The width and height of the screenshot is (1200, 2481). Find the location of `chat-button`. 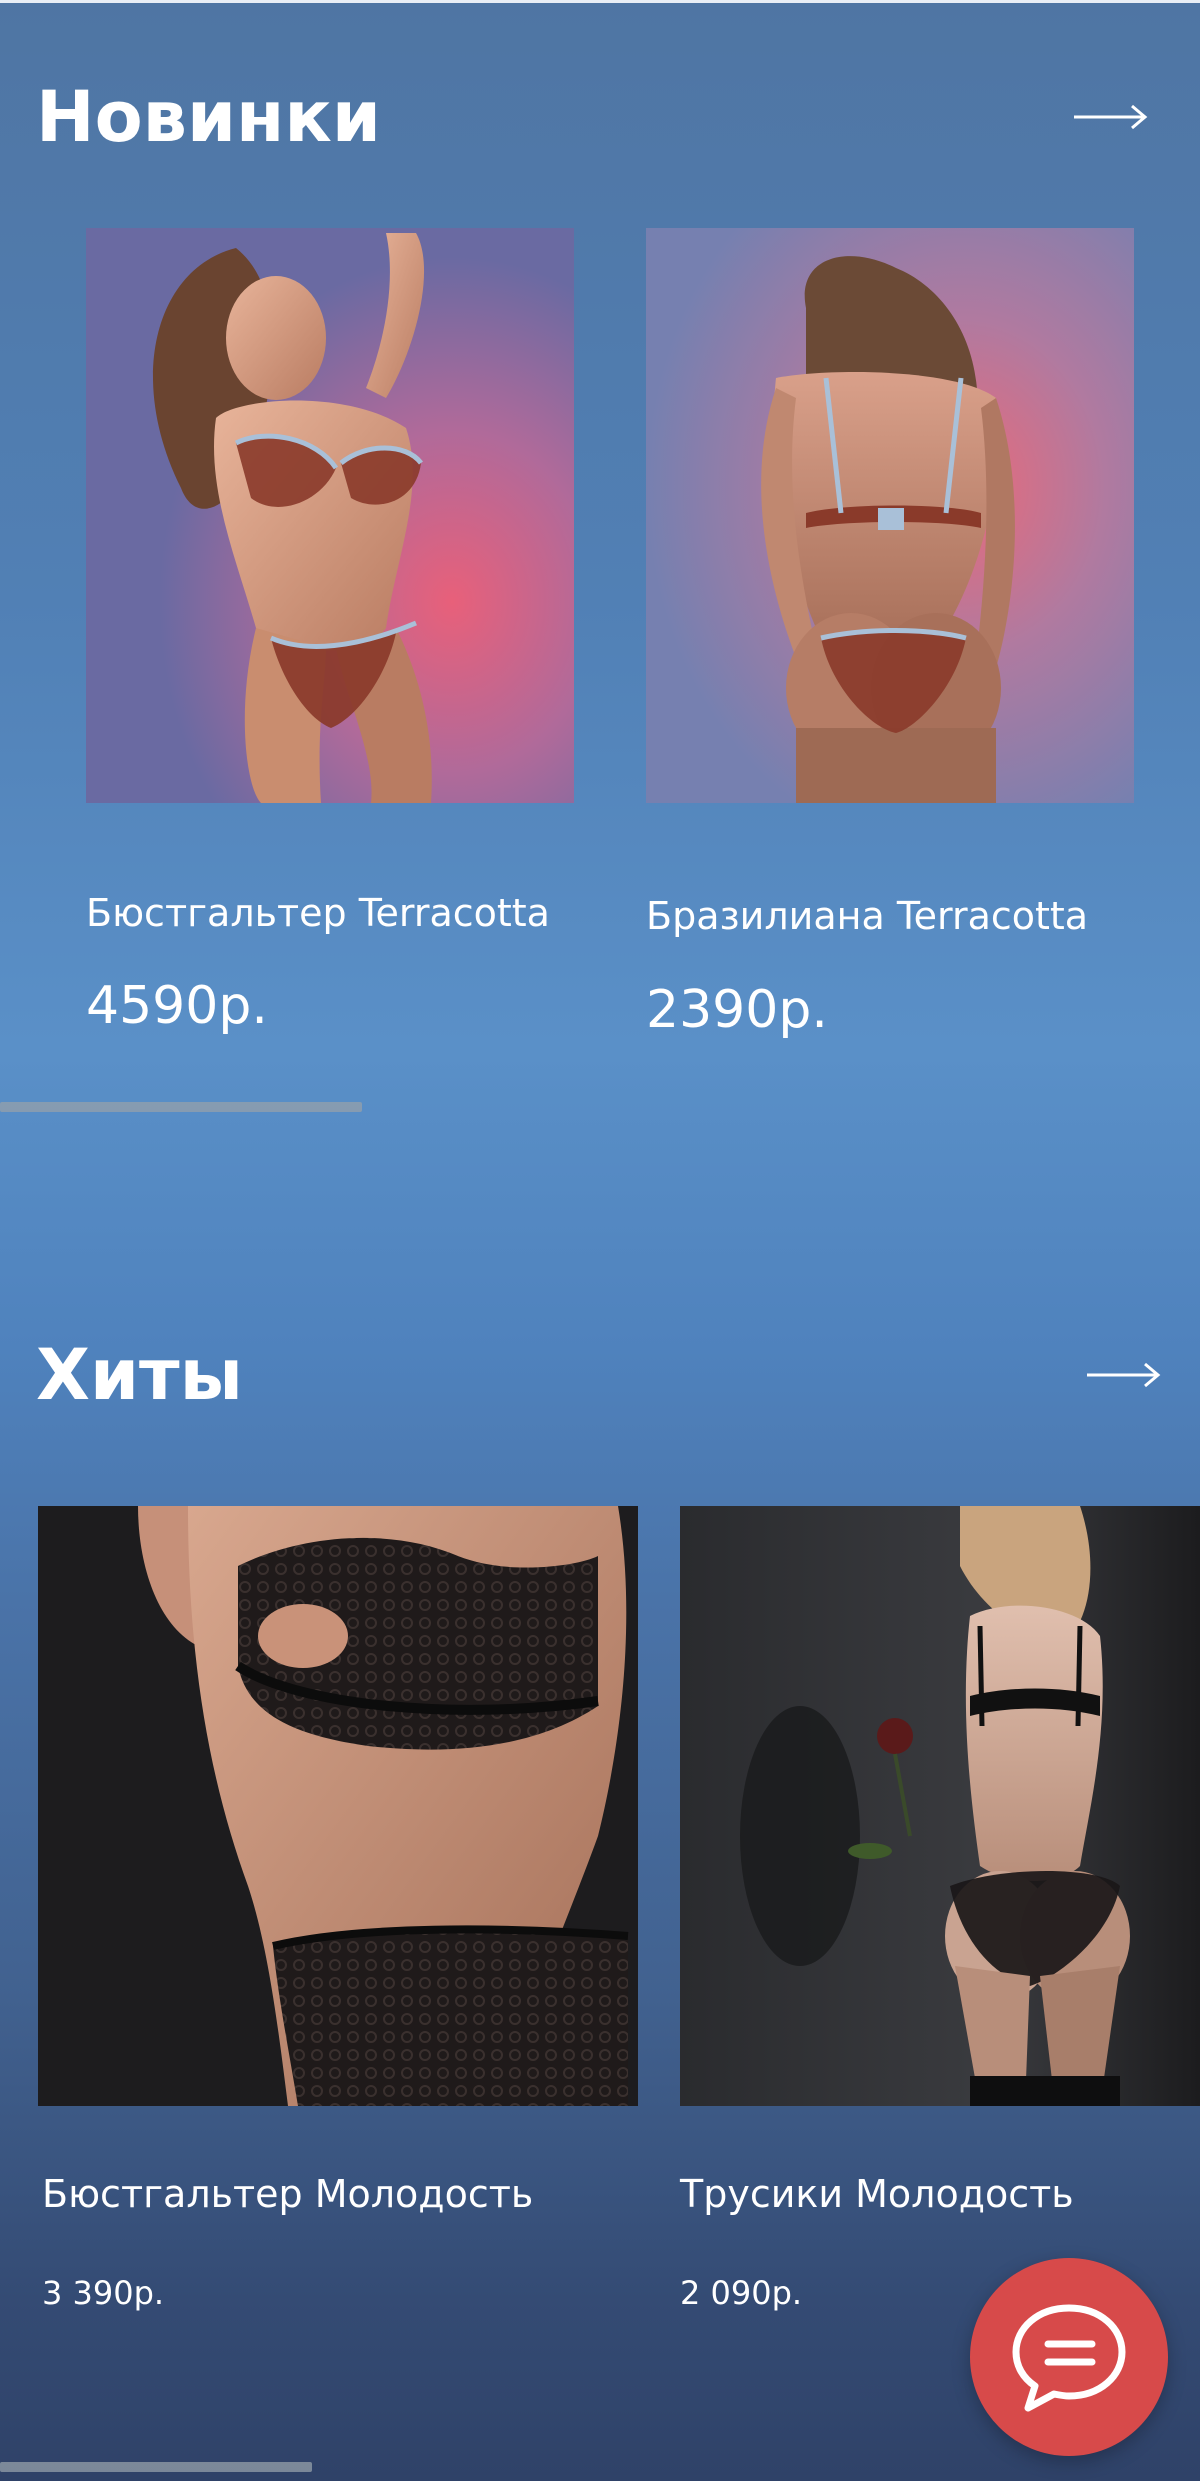

chat-button is located at coordinates (1069, 2357).